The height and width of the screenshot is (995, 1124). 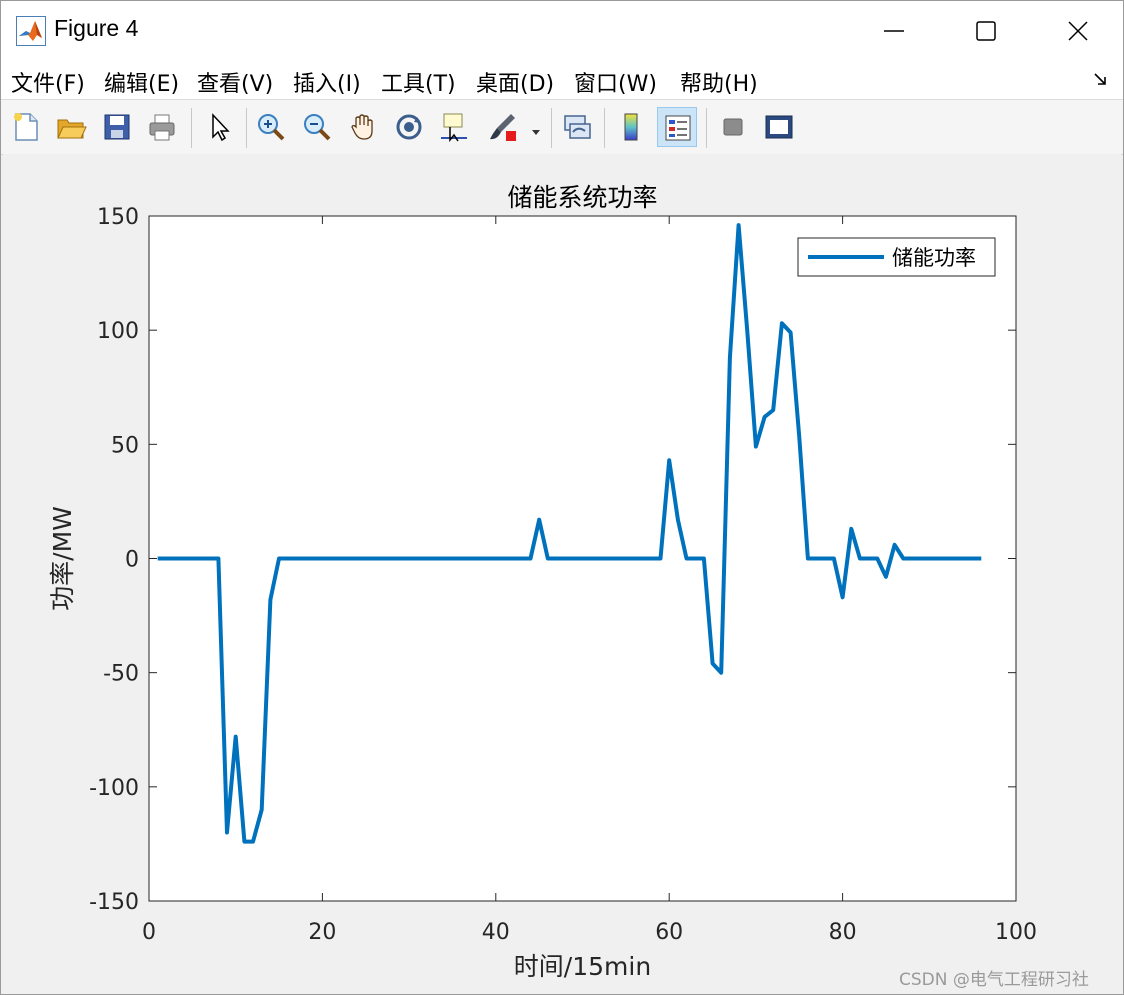 What do you see at coordinates (994, 980) in the screenshot?
I see `watermark-text: CSDN @电气工程研习社` at bounding box center [994, 980].